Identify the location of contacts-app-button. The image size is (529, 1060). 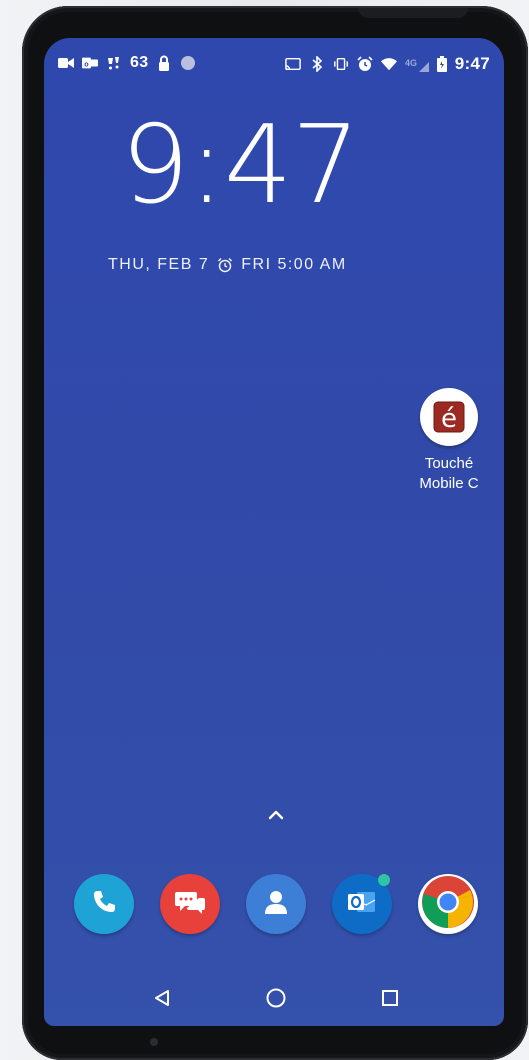
(276, 904).